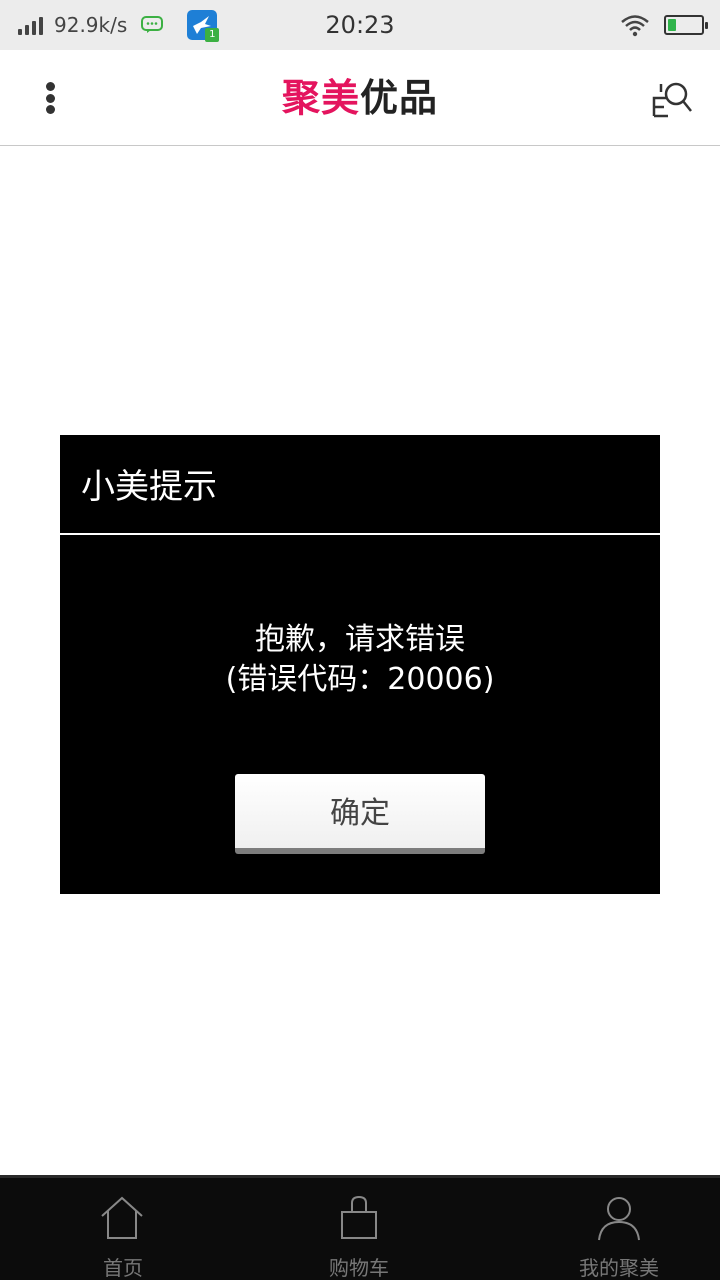 The height and width of the screenshot is (1280, 720). What do you see at coordinates (212, 35) in the screenshot?
I see `app-badge-count: 1` at bounding box center [212, 35].